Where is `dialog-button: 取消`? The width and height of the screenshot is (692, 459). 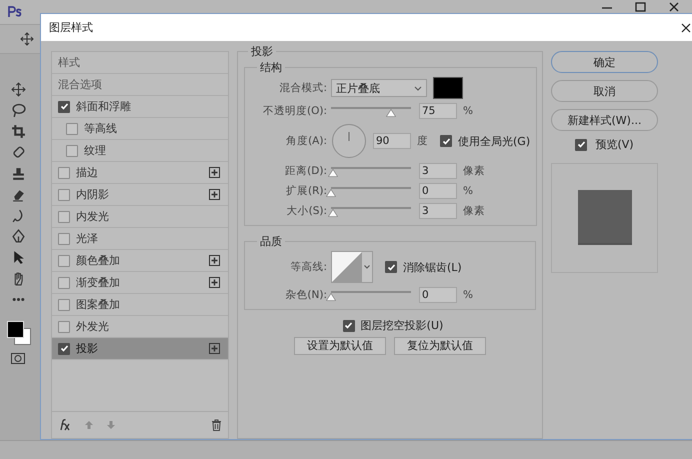
dialog-button: 取消 is located at coordinates (604, 91).